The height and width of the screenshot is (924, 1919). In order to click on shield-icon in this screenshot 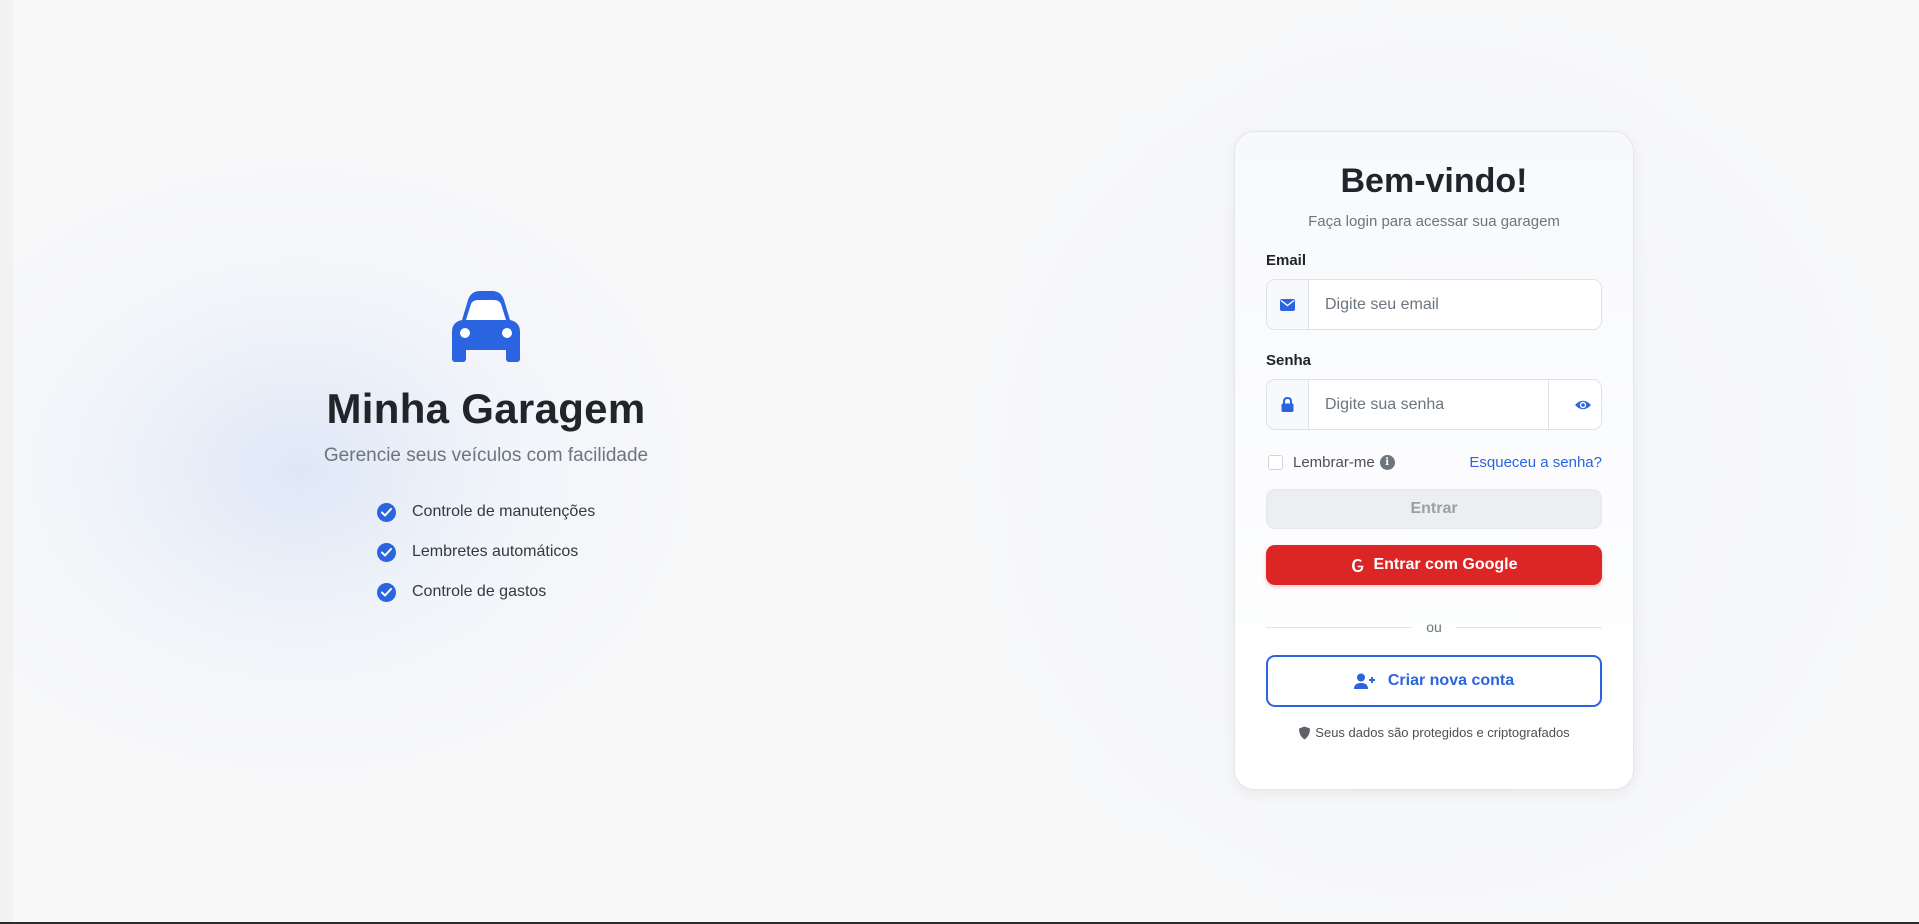, I will do `click(1305, 732)`.